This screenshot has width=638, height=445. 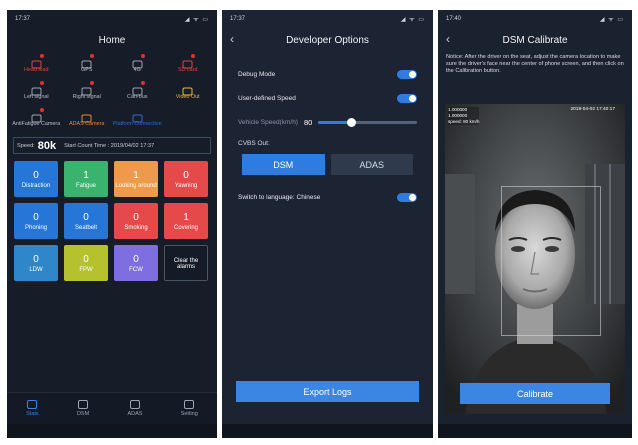 I want to click on slider-fill, so click(x=334, y=122).